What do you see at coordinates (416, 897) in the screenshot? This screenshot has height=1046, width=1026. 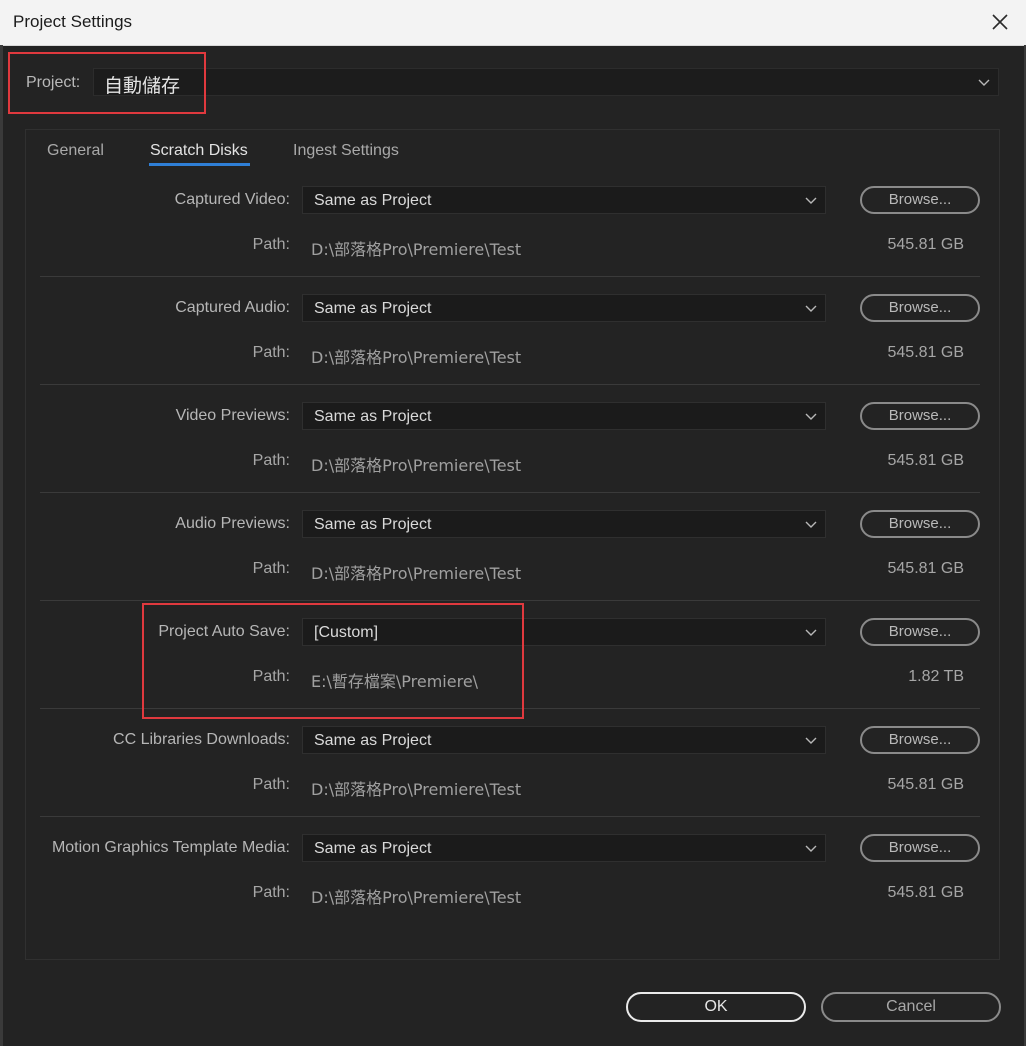 I see `motion-graphics-template-media-path: D:\部落格Pro\Premiere\Test` at bounding box center [416, 897].